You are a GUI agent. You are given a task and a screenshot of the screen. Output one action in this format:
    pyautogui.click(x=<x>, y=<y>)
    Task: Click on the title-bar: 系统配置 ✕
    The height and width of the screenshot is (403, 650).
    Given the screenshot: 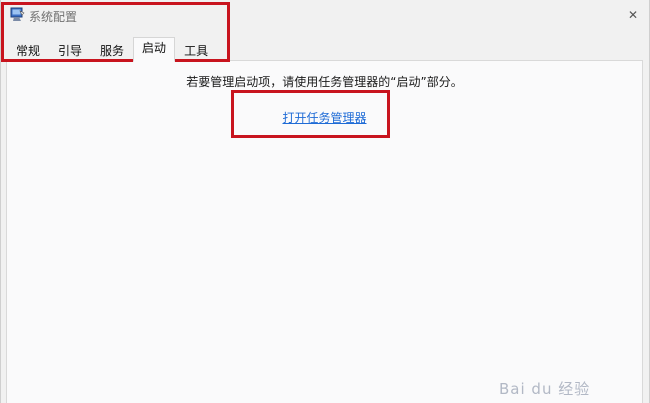 What is the action you would take?
    pyautogui.click(x=325, y=16)
    